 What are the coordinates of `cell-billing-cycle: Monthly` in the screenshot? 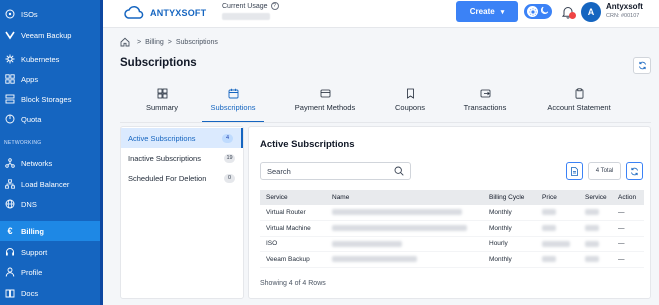 It's located at (509, 259).